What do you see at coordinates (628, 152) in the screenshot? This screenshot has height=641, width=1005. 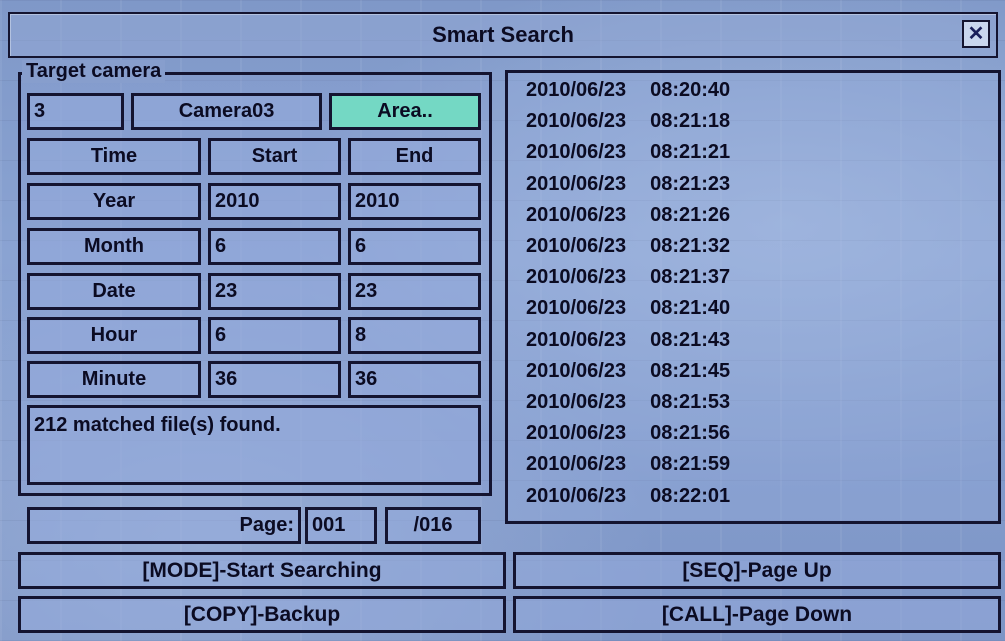 I see `result-row: 2010/06/23 08:21:21` at bounding box center [628, 152].